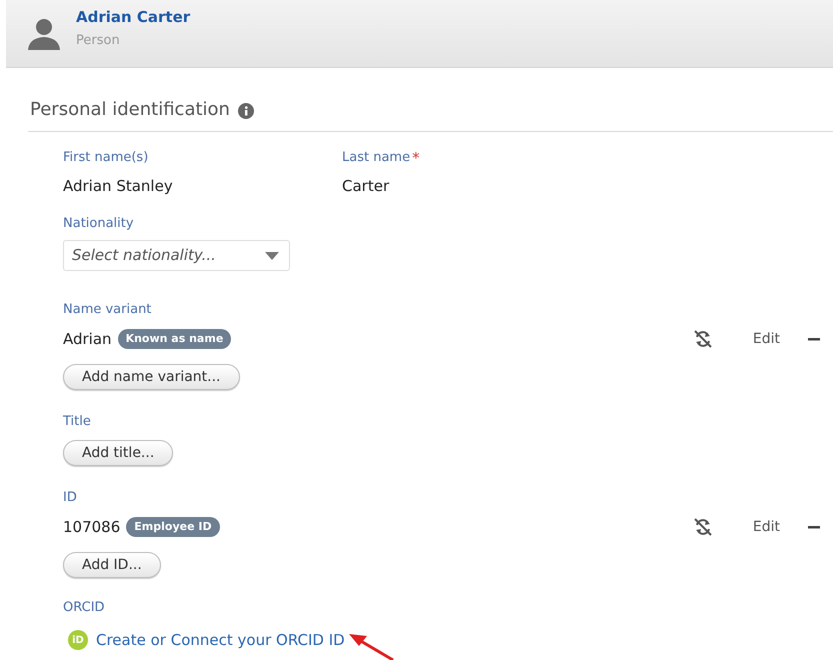 The image size is (833, 660). I want to click on section-title: Personal identification, so click(130, 110).